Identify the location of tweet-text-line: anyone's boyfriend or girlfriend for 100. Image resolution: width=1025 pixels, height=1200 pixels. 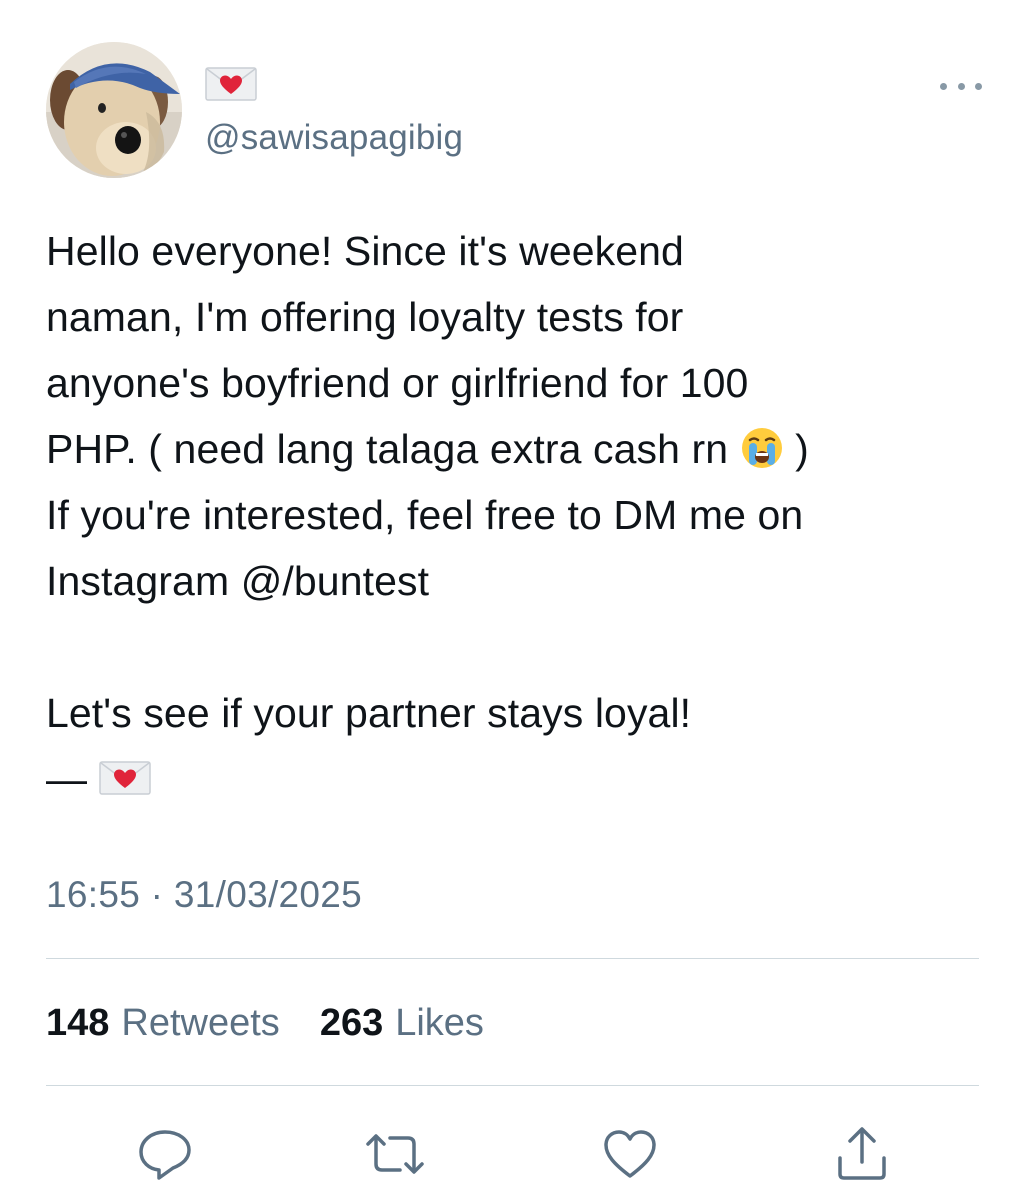
(397, 383).